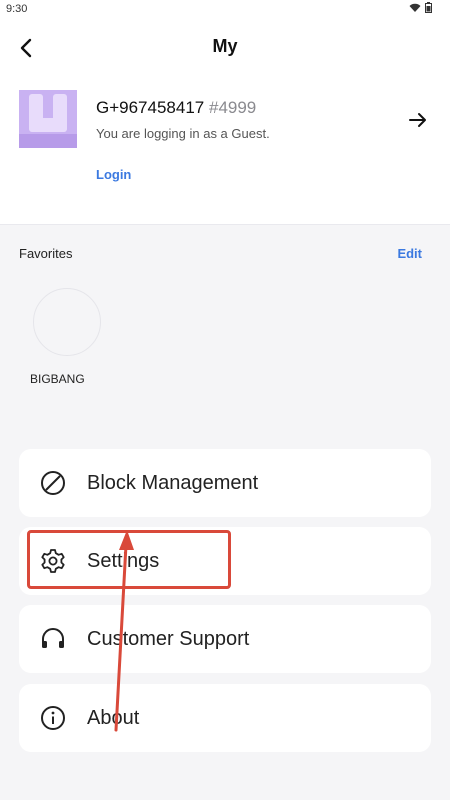  What do you see at coordinates (183, 133) in the screenshot?
I see `guest-note: You are logging in as a Guest.` at bounding box center [183, 133].